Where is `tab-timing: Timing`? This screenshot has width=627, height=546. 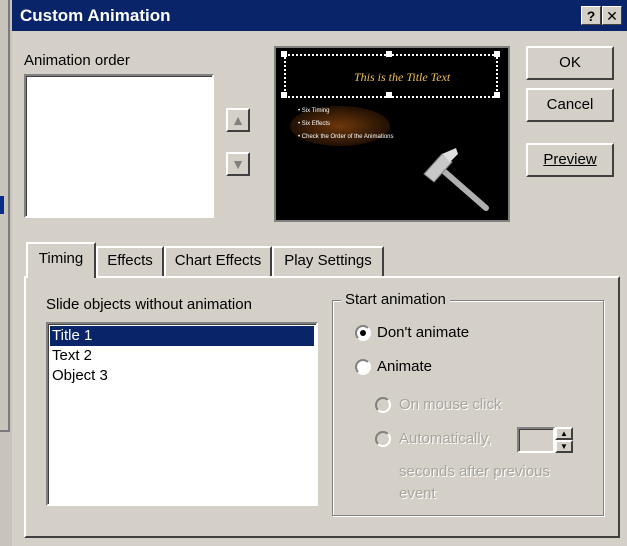 tab-timing: Timing is located at coordinates (61, 260).